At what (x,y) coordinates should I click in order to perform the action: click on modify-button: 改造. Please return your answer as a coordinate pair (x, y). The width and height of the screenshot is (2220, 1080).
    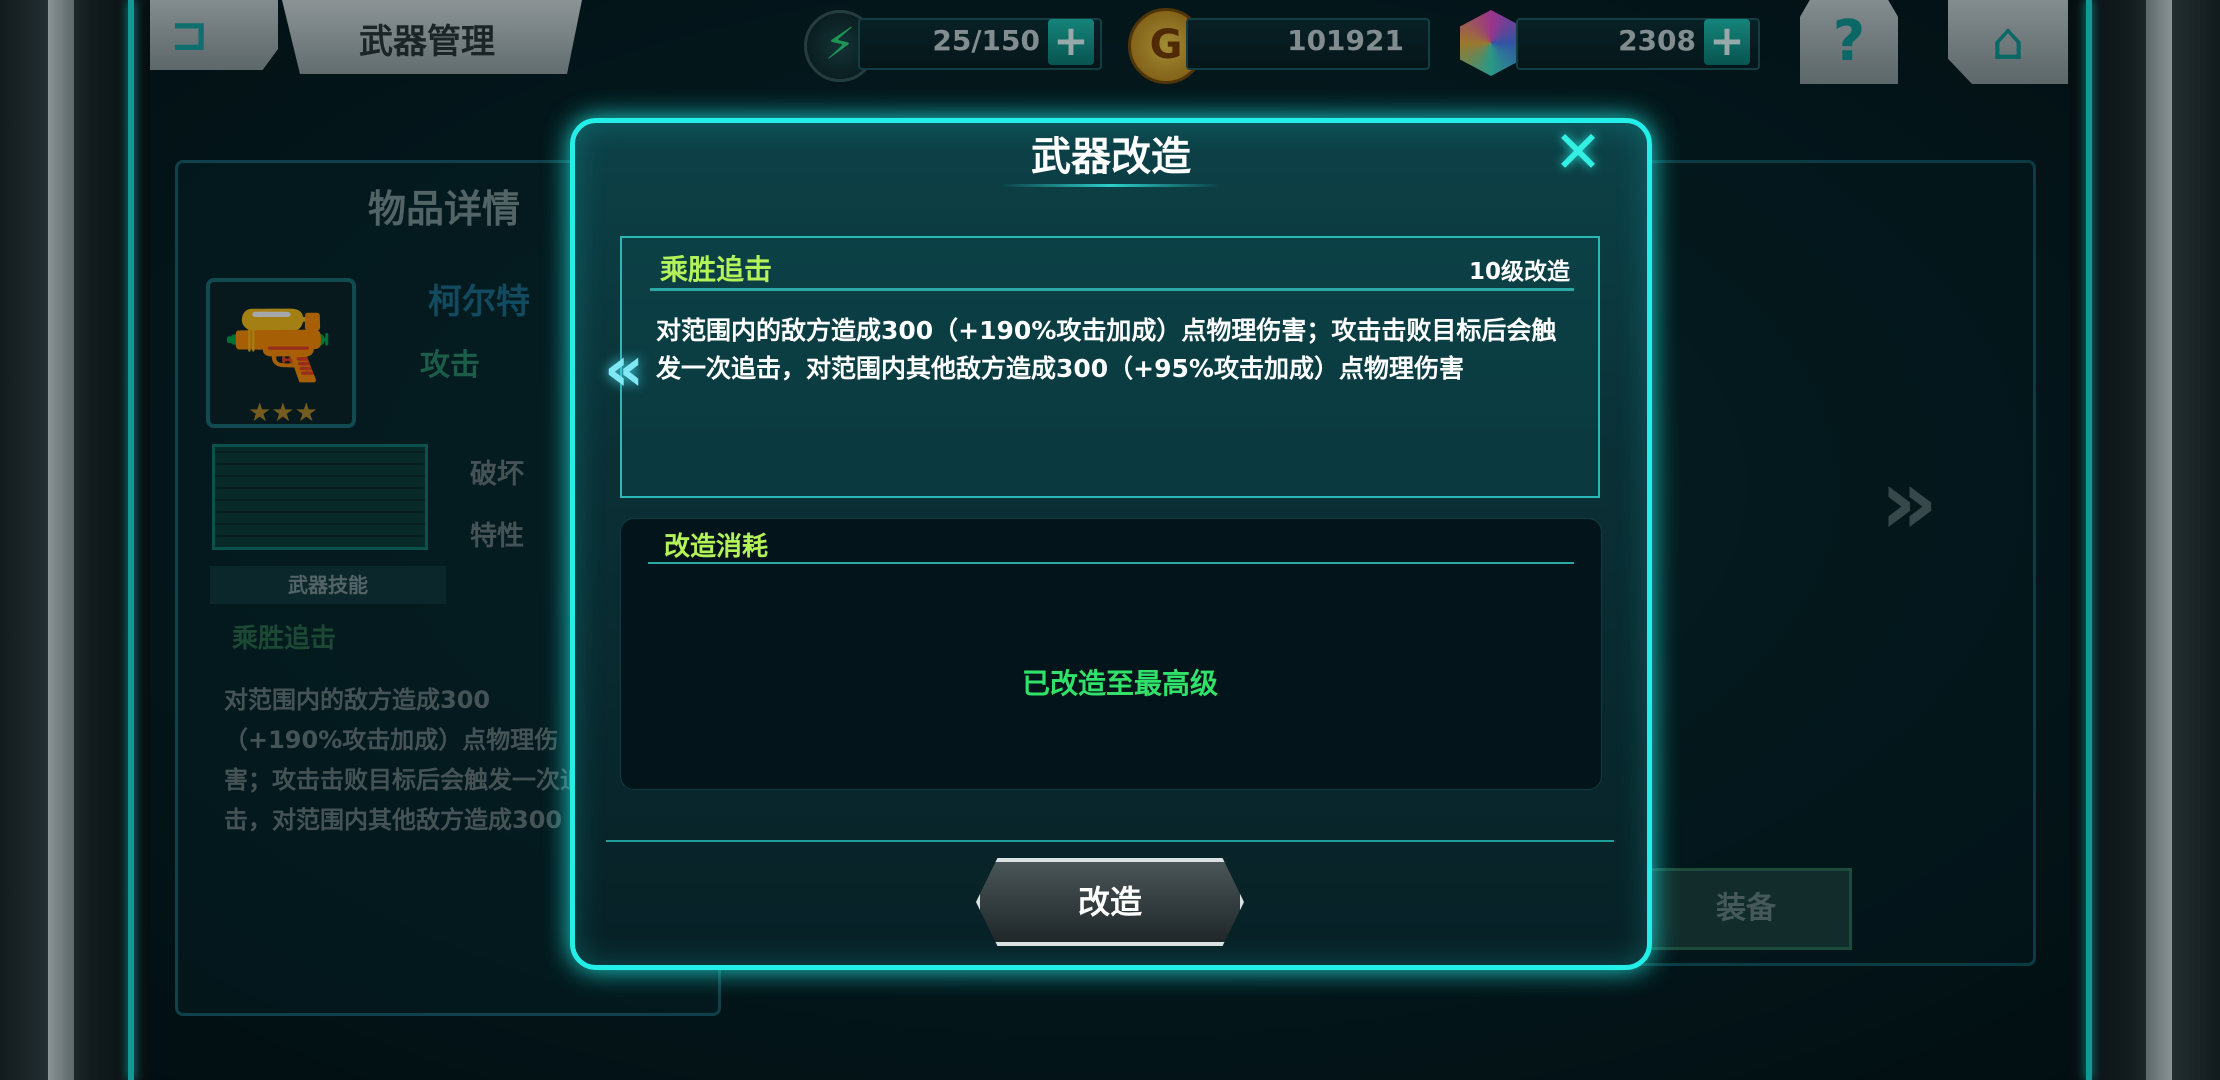
    Looking at the image, I should click on (1110, 902).